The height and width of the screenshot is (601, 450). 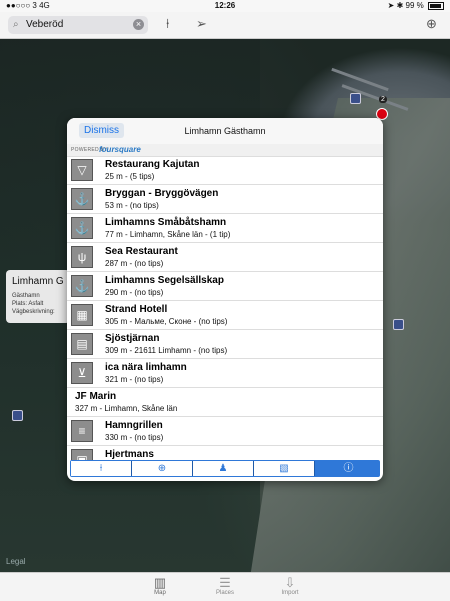 I want to click on bag-icon: ▣, so click(x=82, y=454).